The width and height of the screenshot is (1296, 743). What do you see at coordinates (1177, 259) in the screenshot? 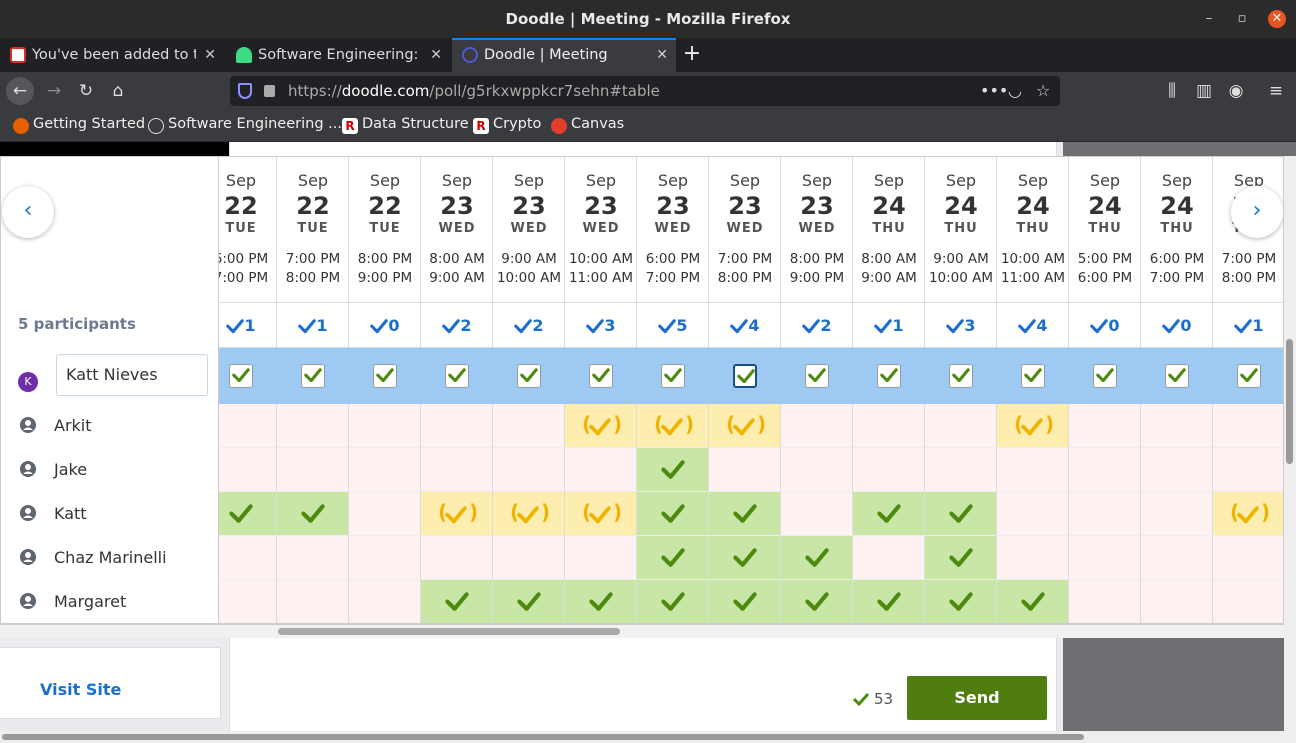
I see `time-from: 6:00 PM` at bounding box center [1177, 259].